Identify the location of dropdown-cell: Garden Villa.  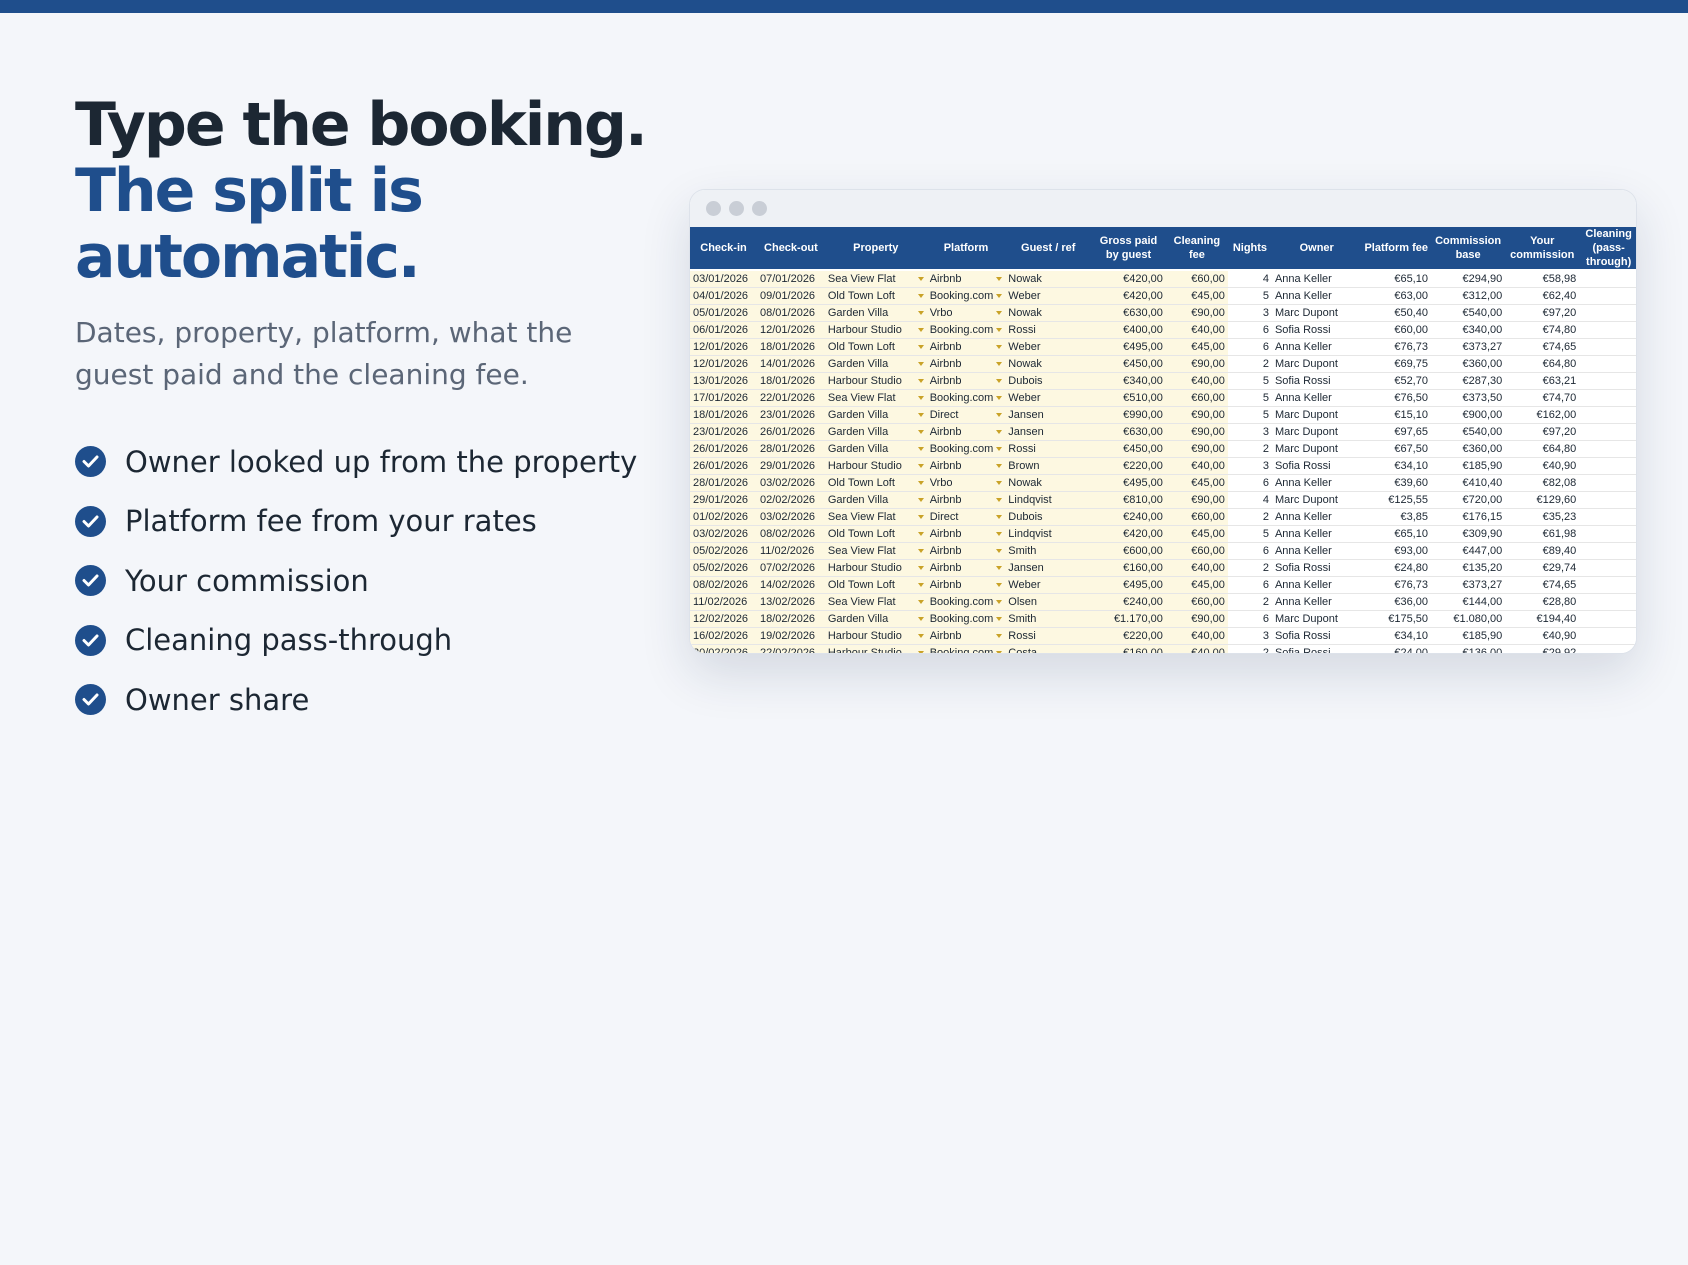
(875, 432).